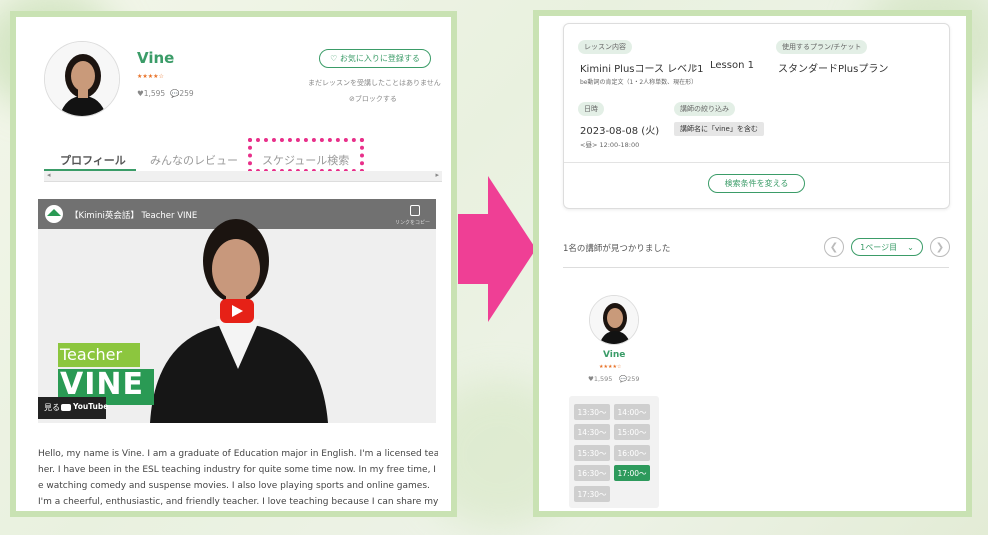 The height and width of the screenshot is (535, 988). What do you see at coordinates (151, 93) in the screenshot?
I see `likes-count: ♥1,595` at bounding box center [151, 93].